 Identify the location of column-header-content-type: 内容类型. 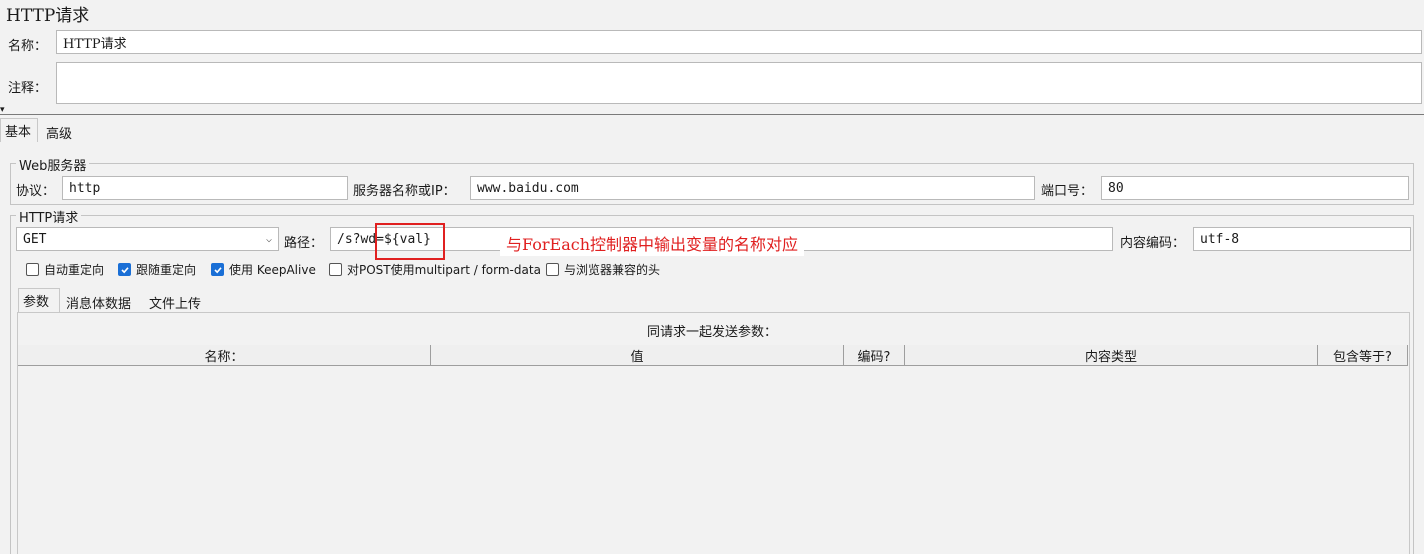
(1111, 355).